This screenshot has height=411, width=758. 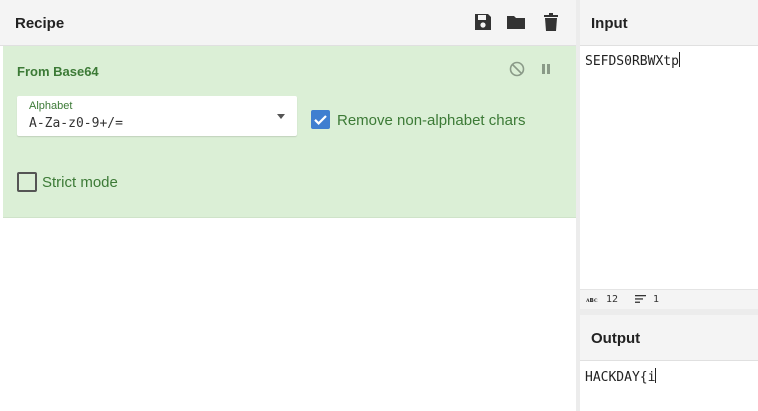 I want to click on output-title: Output, so click(x=616, y=338).